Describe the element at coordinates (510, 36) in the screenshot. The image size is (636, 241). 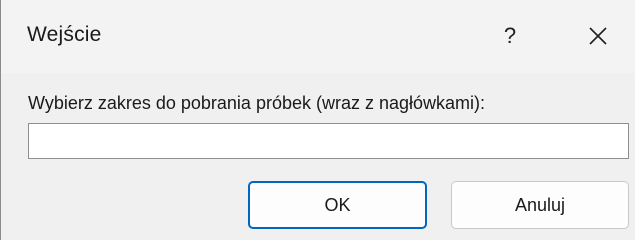
I see `help-button: ?` at that location.